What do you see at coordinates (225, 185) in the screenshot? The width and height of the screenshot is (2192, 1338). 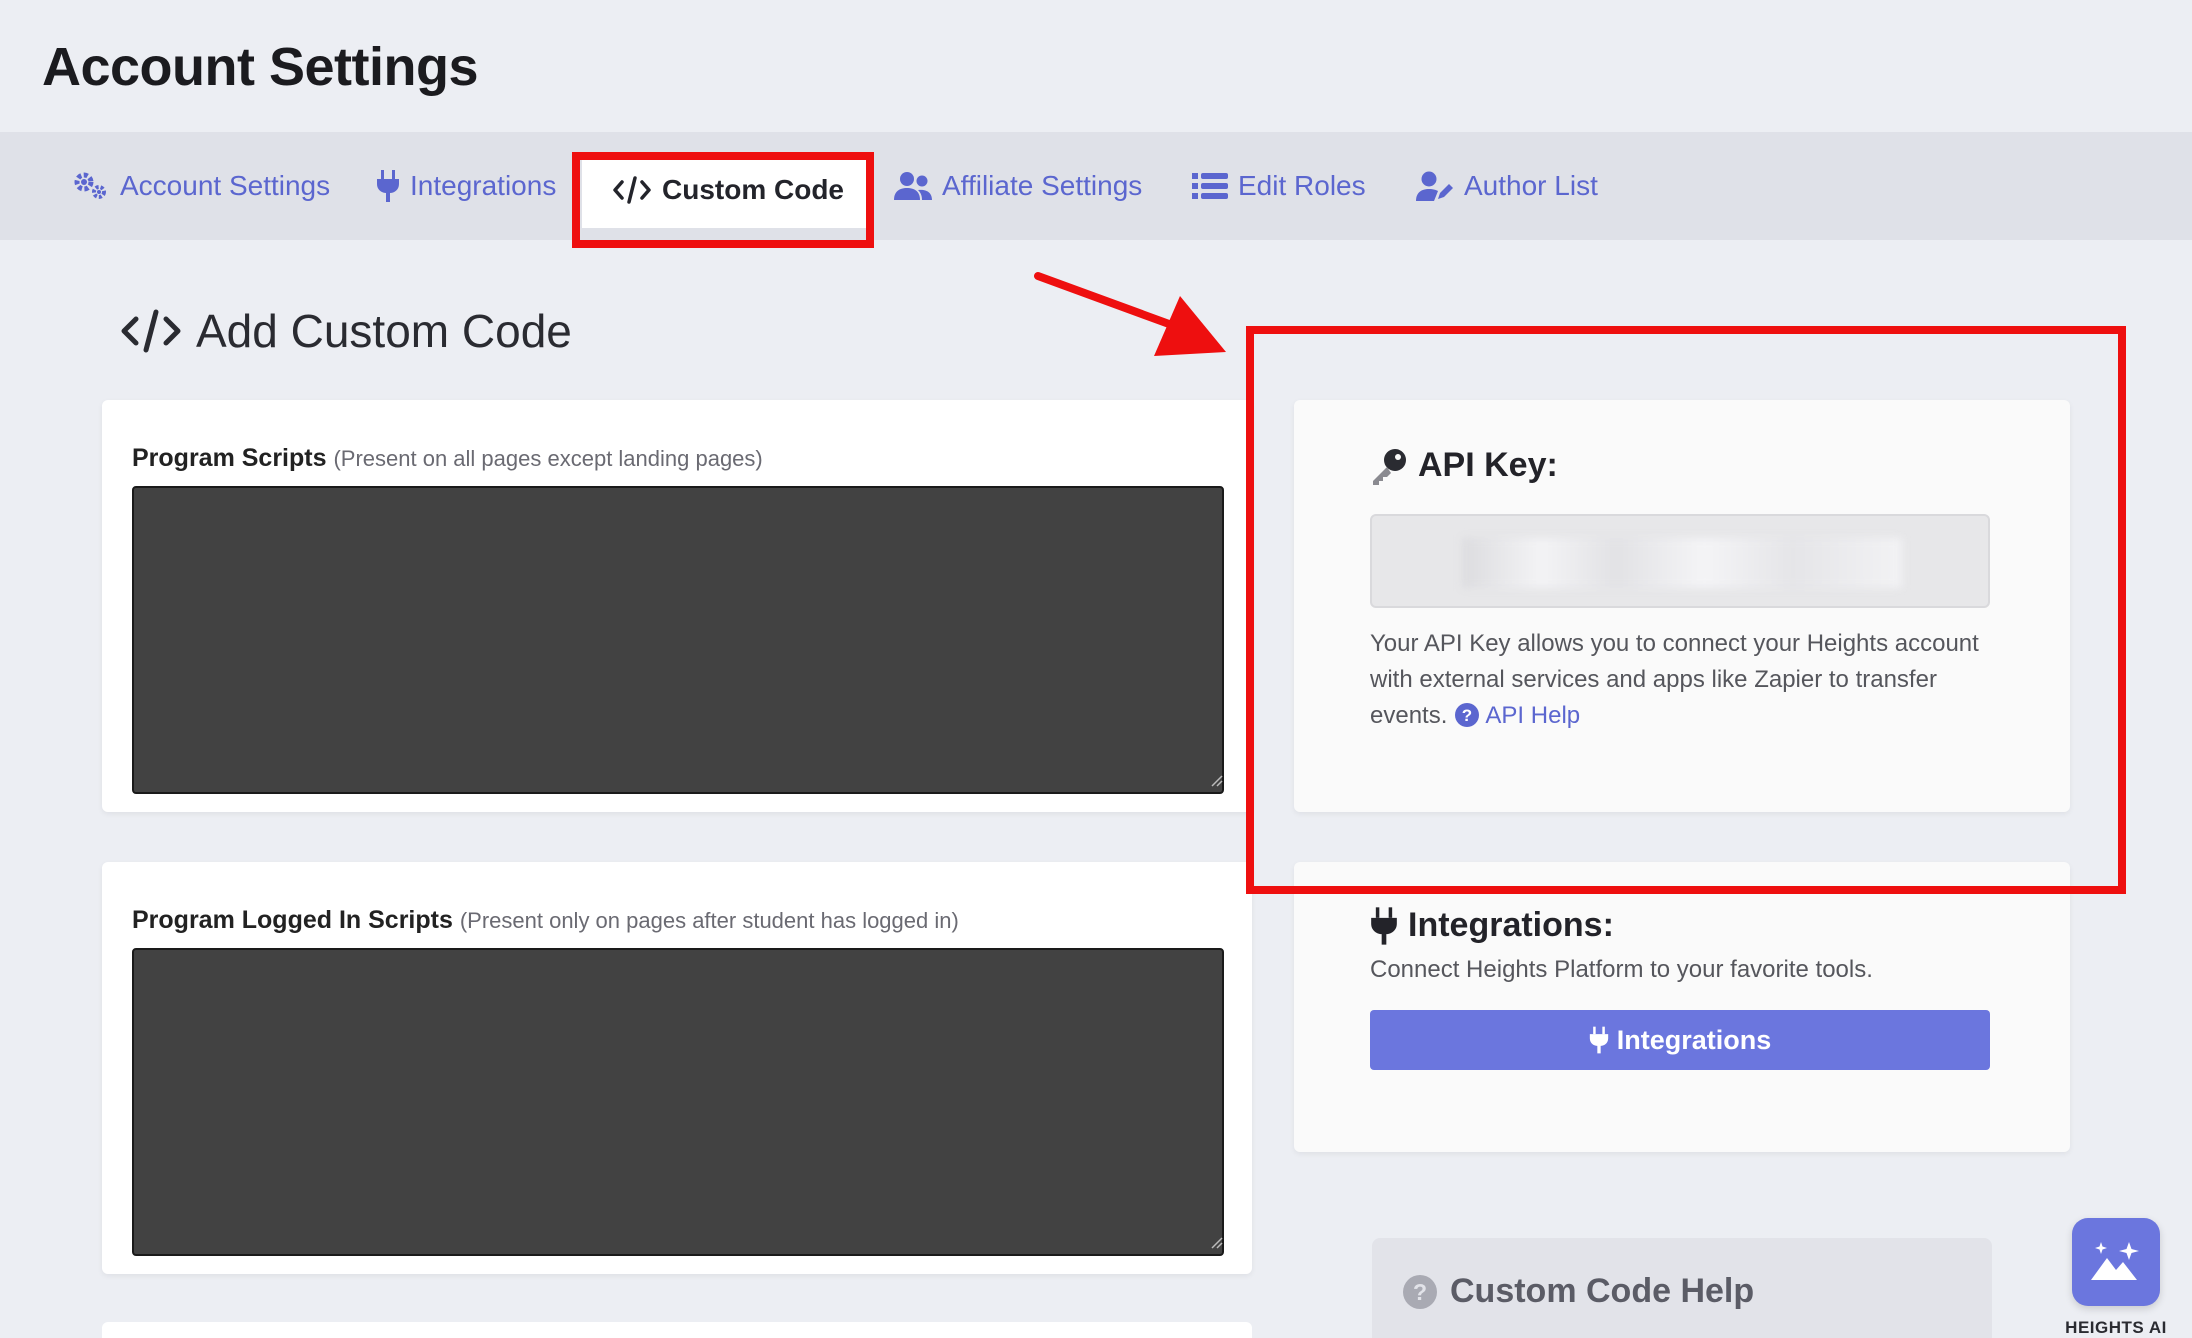 I see `tab-label: Account Settings` at bounding box center [225, 185].